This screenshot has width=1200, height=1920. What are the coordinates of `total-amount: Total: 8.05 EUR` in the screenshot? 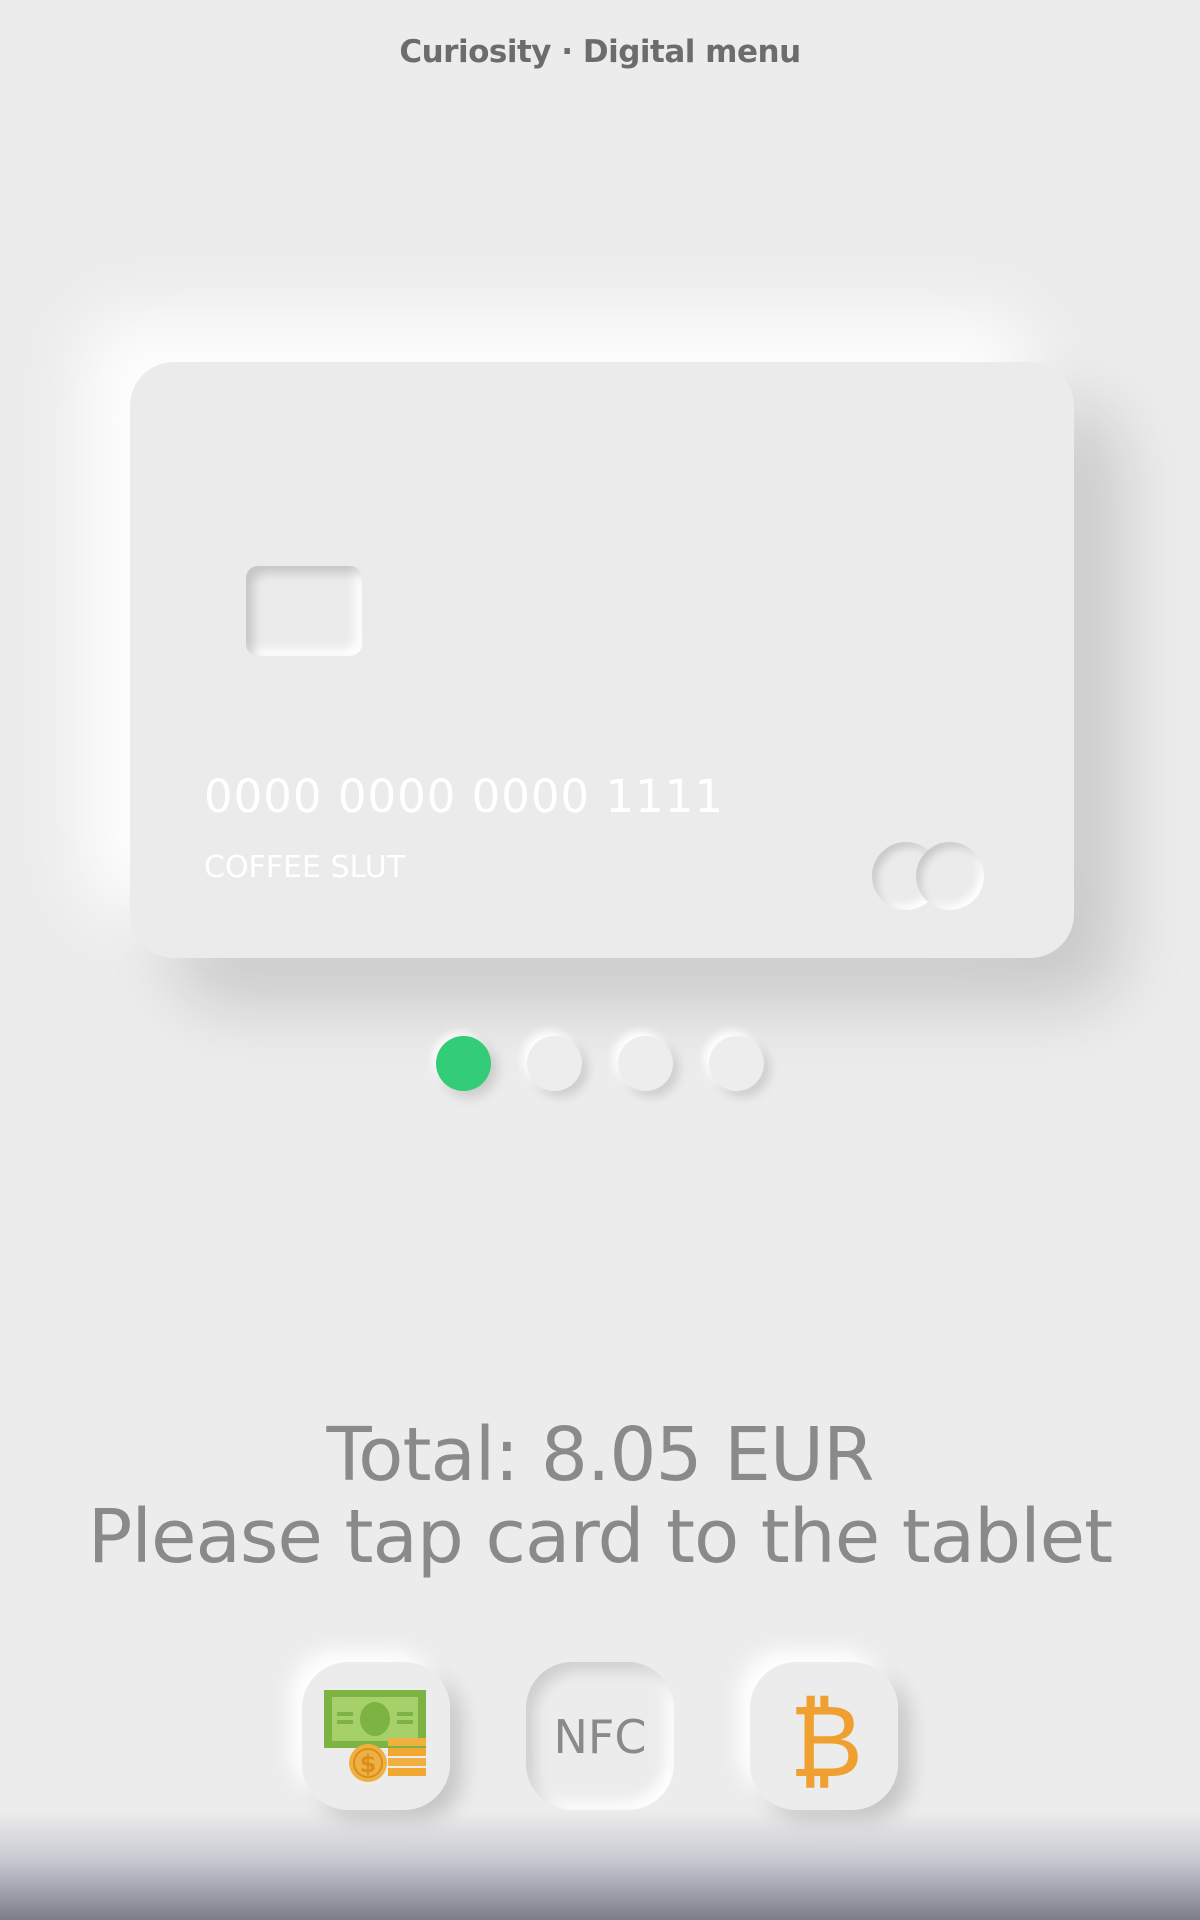 It's located at (600, 1455).